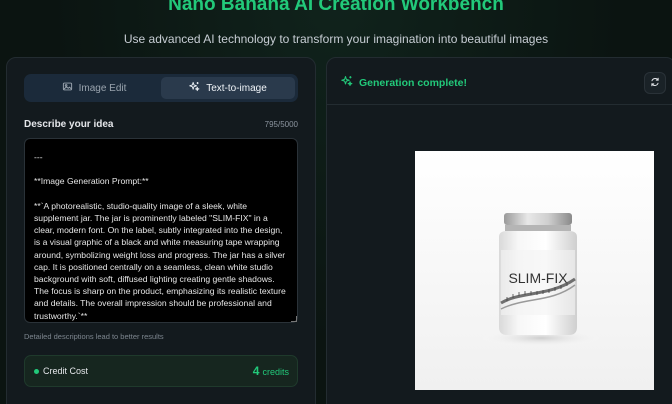 The height and width of the screenshot is (404, 672). I want to click on generation-status: Generation complete!, so click(404, 82).